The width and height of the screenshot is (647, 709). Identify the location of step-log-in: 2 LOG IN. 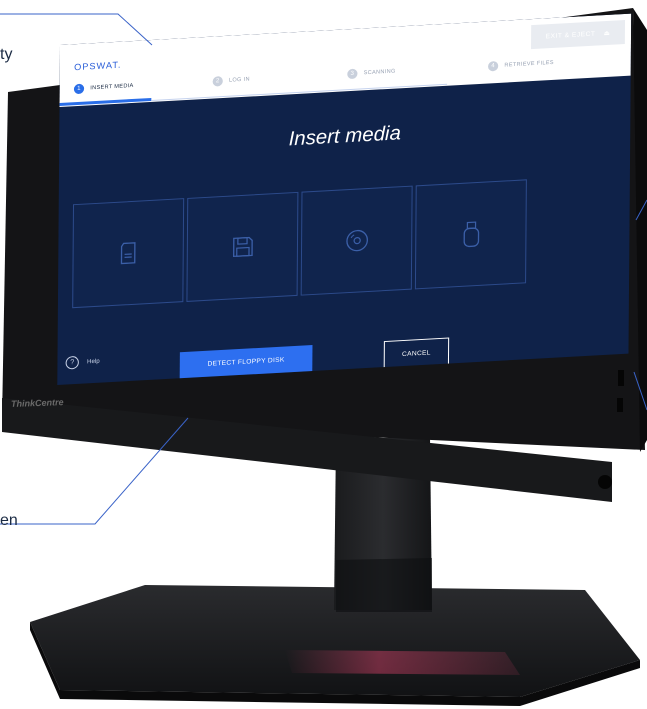
(231, 81).